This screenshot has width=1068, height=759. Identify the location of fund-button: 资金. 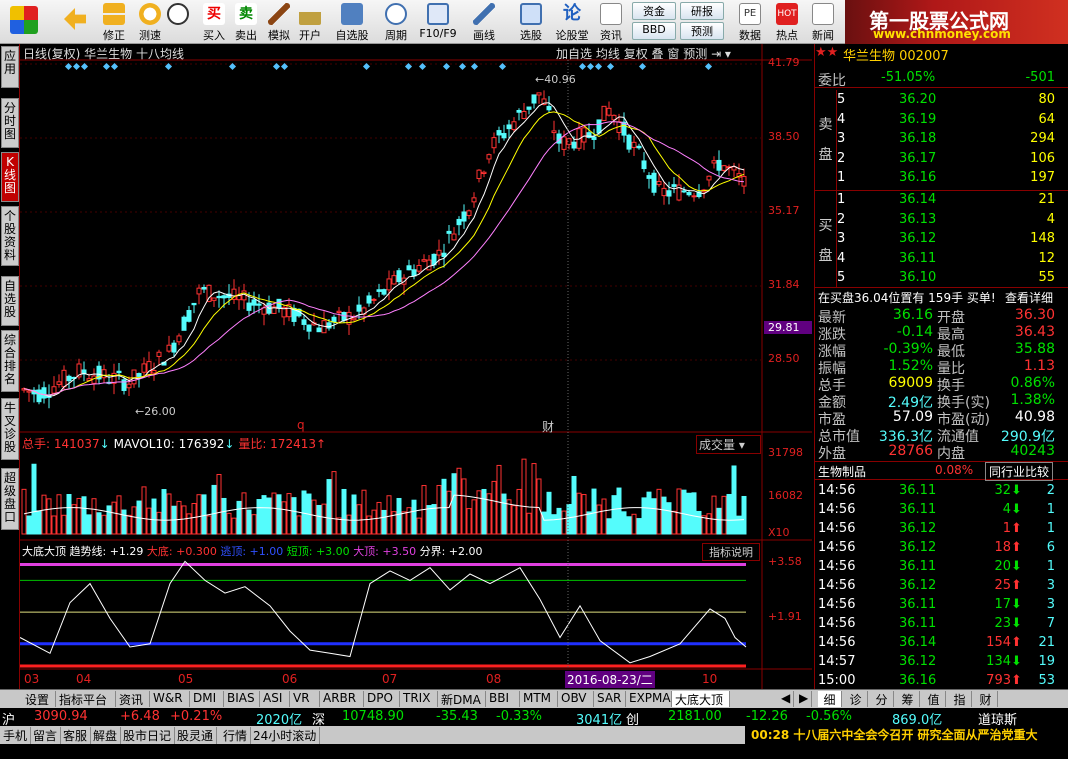
(654, 11).